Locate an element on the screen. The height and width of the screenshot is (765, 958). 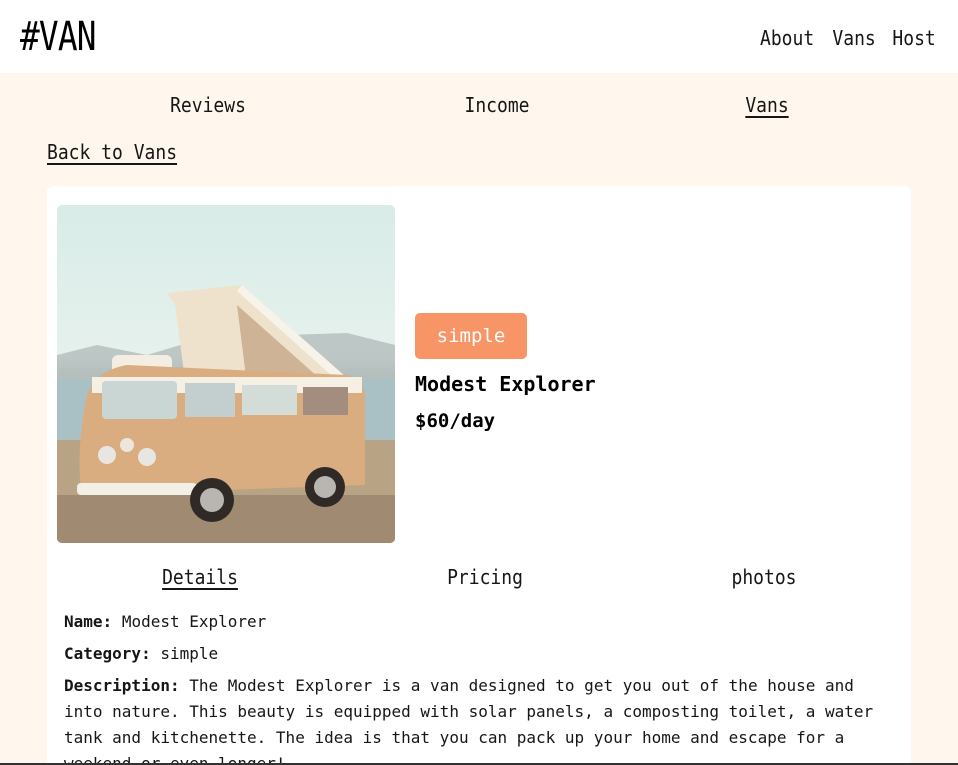
detail-category: Category: simple is located at coordinates (141, 654).